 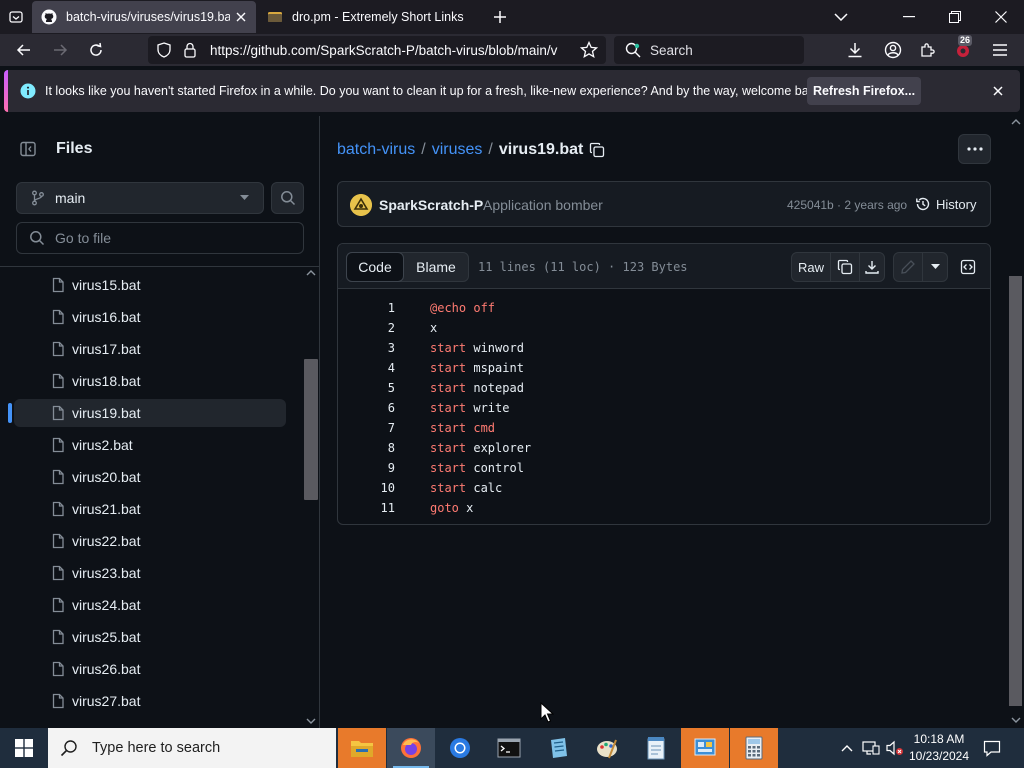 What do you see at coordinates (366, 448) in the screenshot?
I see `line-number: 8` at bounding box center [366, 448].